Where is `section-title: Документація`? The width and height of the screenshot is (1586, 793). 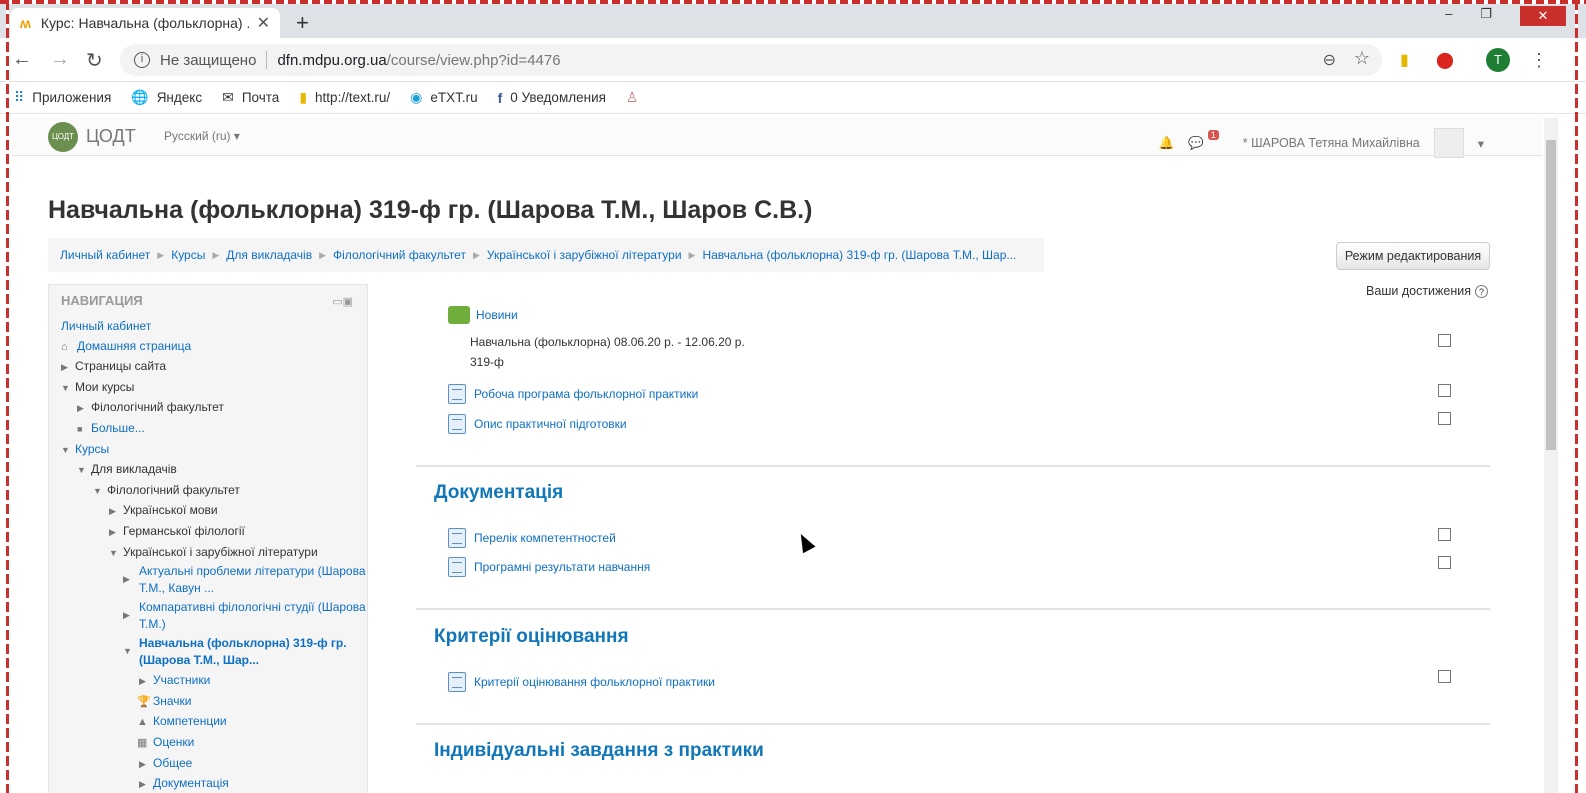 section-title: Документація is located at coordinates (498, 493).